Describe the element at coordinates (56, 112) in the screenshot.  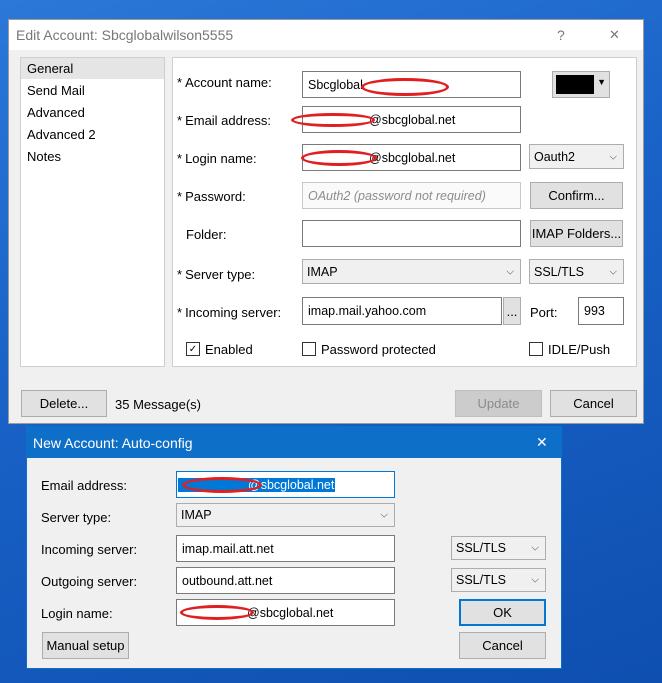
I see `nav-item-label: Advanced` at that location.